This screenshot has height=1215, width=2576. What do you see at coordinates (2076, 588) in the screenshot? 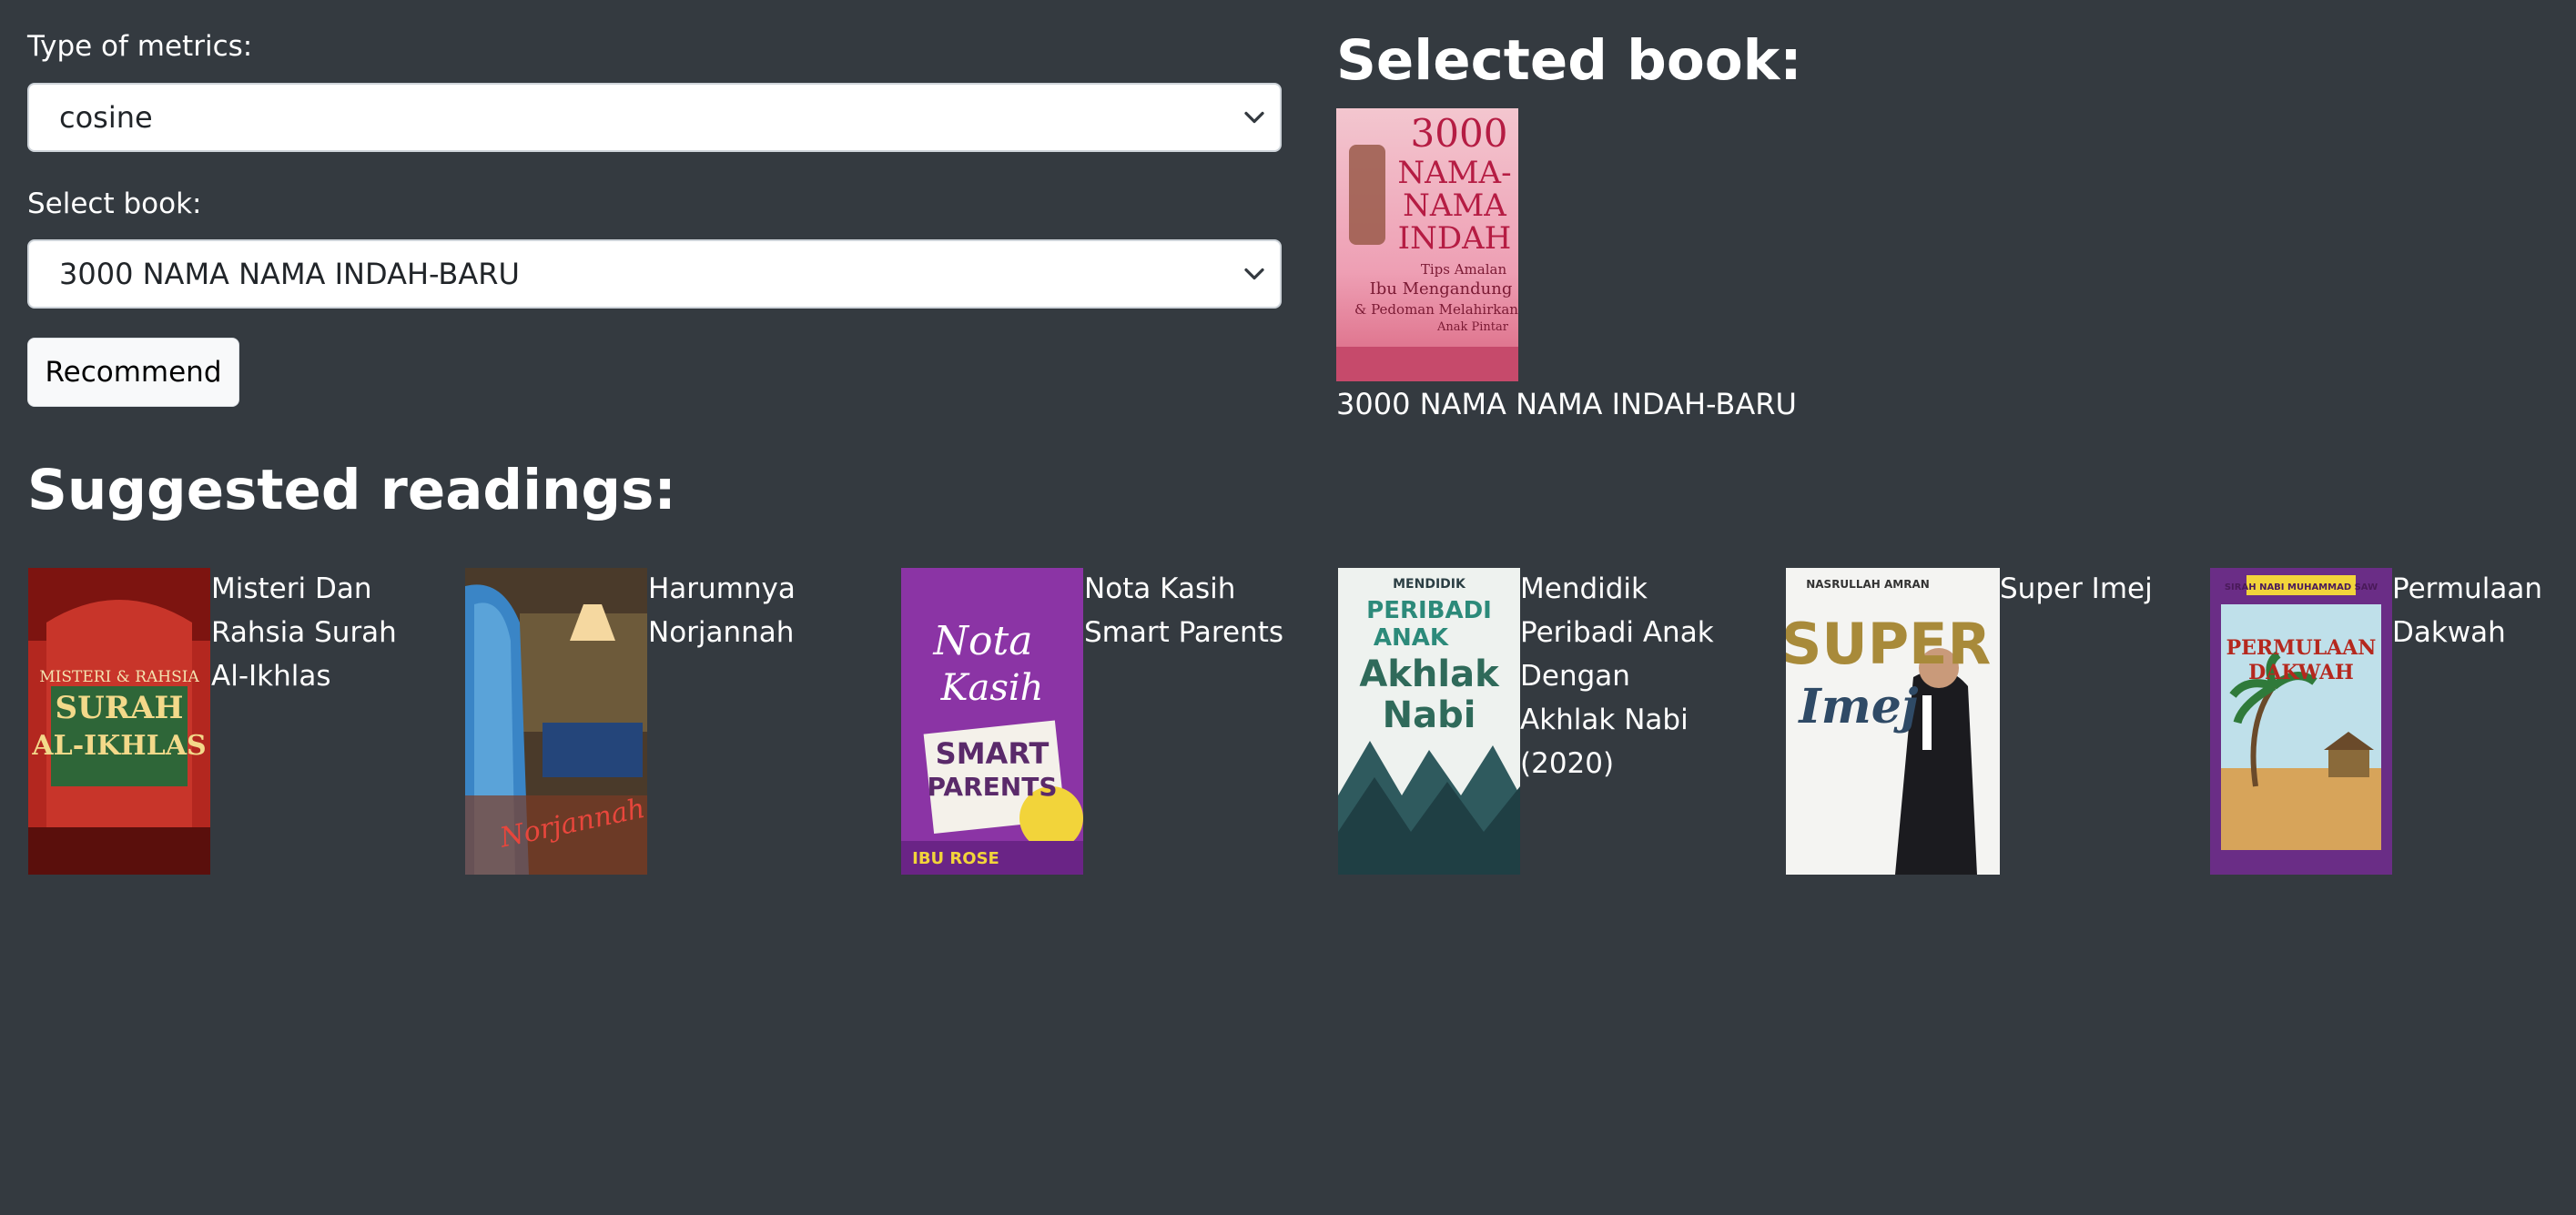
I see `book-title: Super Imej` at bounding box center [2076, 588].